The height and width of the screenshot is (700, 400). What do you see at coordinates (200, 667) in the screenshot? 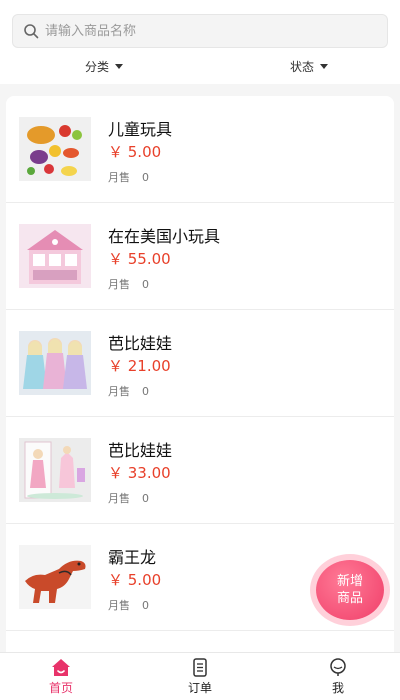
I see `order-icon` at bounding box center [200, 667].